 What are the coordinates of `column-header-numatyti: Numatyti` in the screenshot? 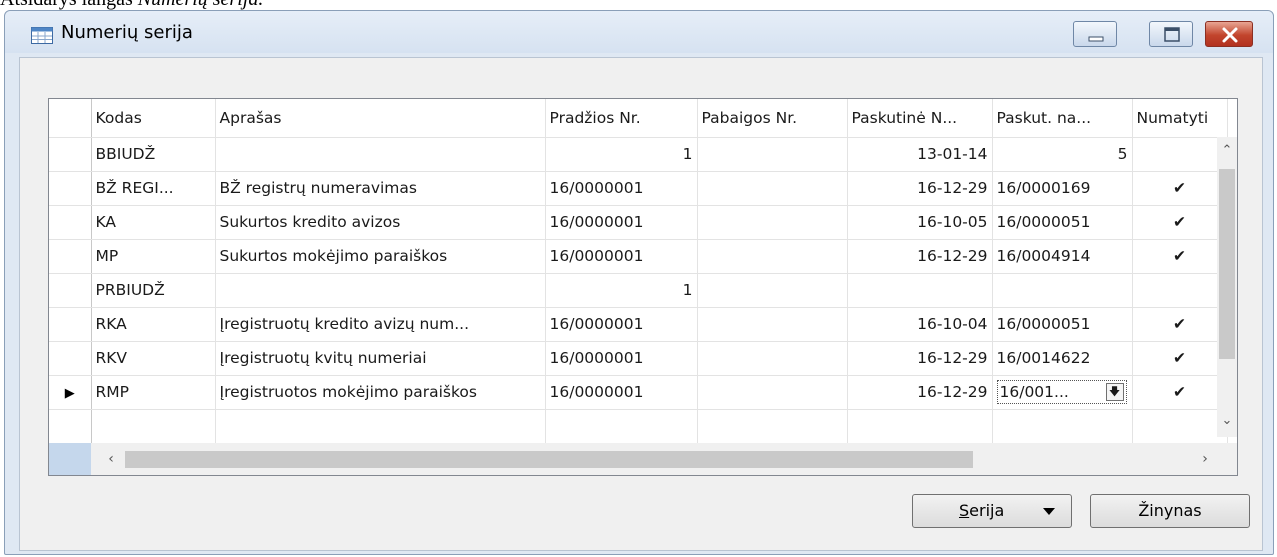 It's located at (1180, 118).